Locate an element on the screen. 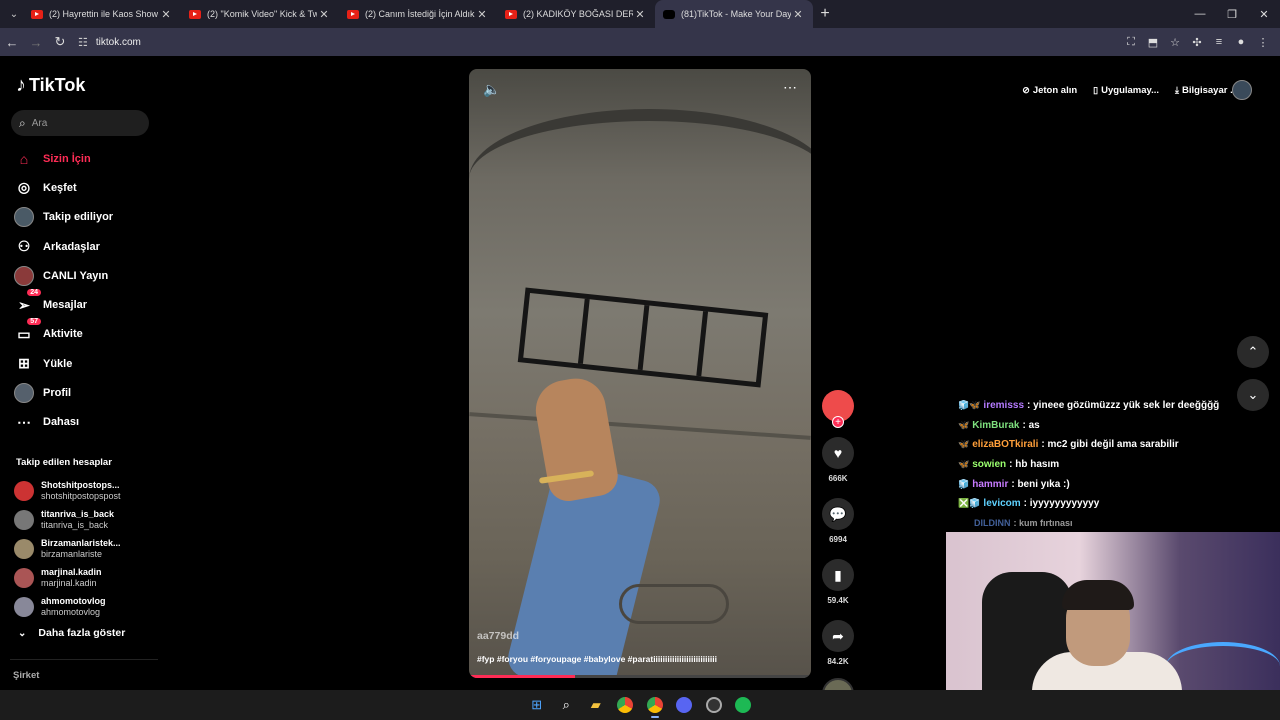 This screenshot has height=720, width=1280. bookmark-icon: ▮ is located at coordinates (838, 575).